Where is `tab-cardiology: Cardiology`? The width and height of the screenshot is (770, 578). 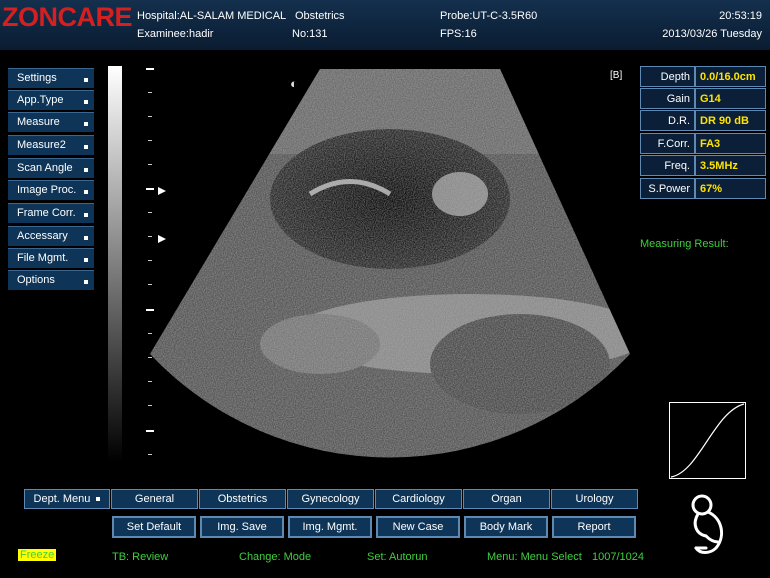
tab-cardiology: Cardiology is located at coordinates (418, 499).